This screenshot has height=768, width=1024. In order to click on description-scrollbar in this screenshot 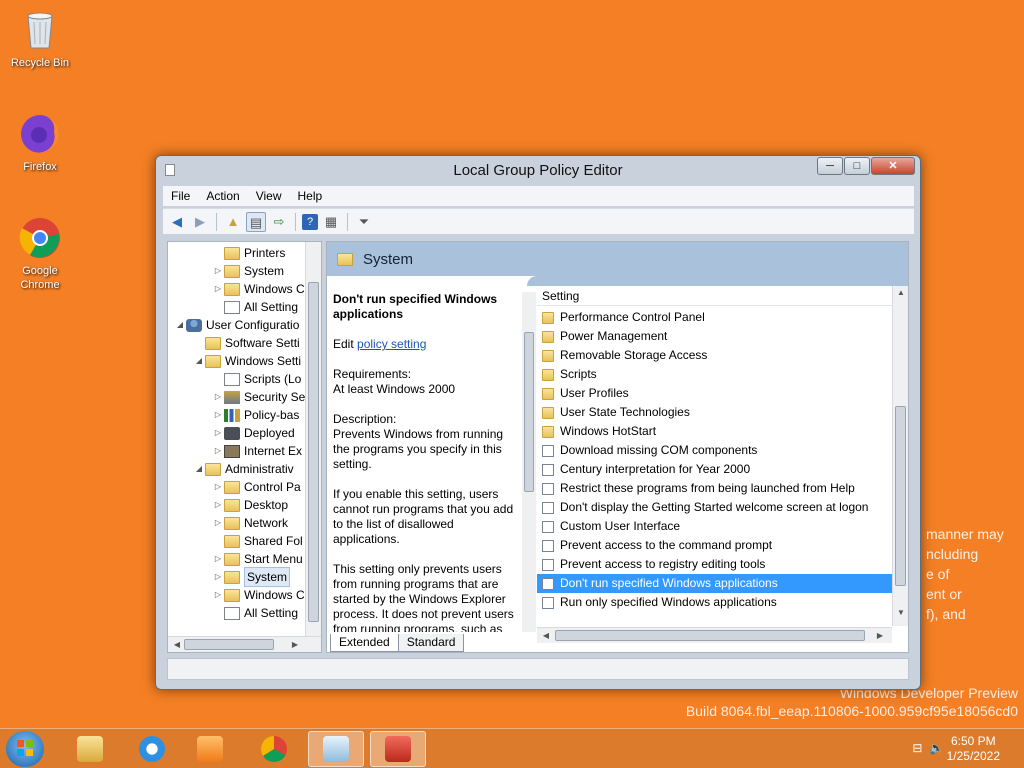, I will do `click(529, 462)`.